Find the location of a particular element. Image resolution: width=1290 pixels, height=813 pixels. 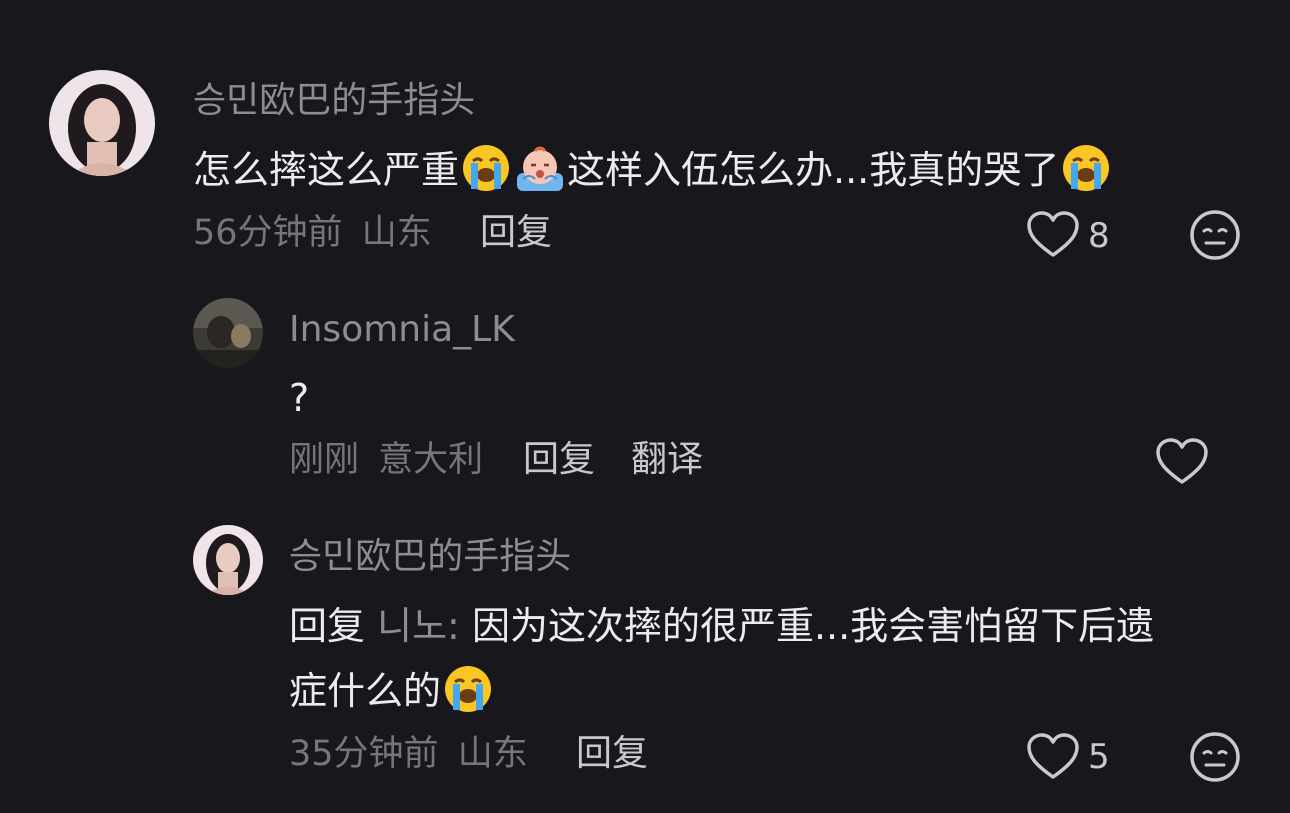

translate-button: 翻译 is located at coordinates (667, 460).